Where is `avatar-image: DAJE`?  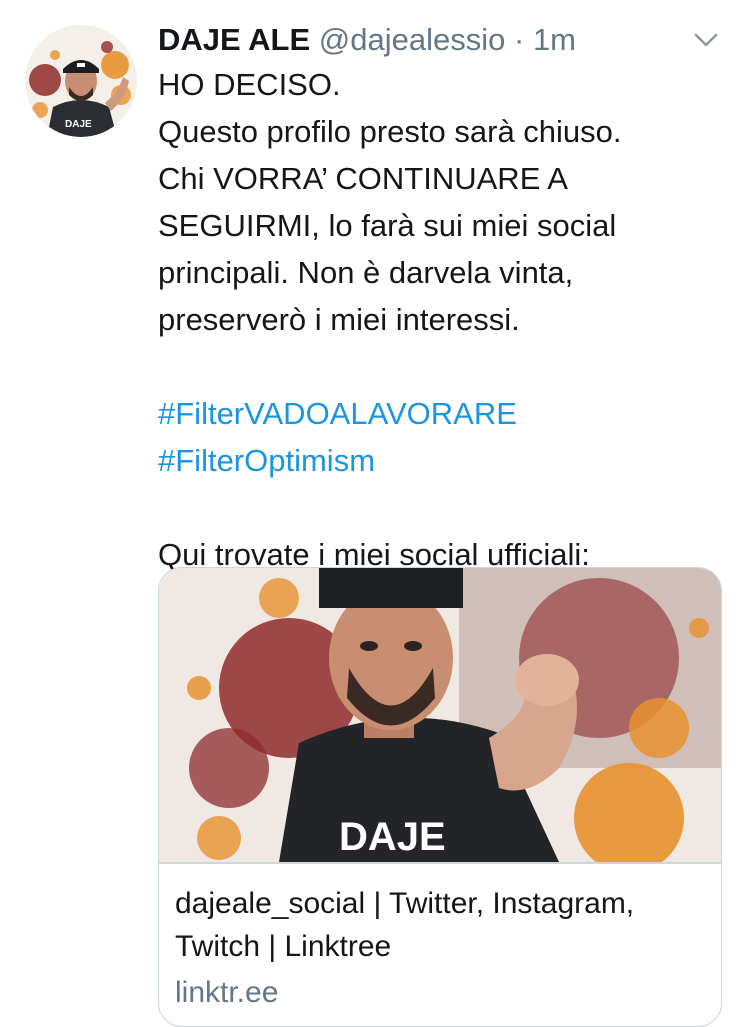
avatar-image: DAJE is located at coordinates (81, 81).